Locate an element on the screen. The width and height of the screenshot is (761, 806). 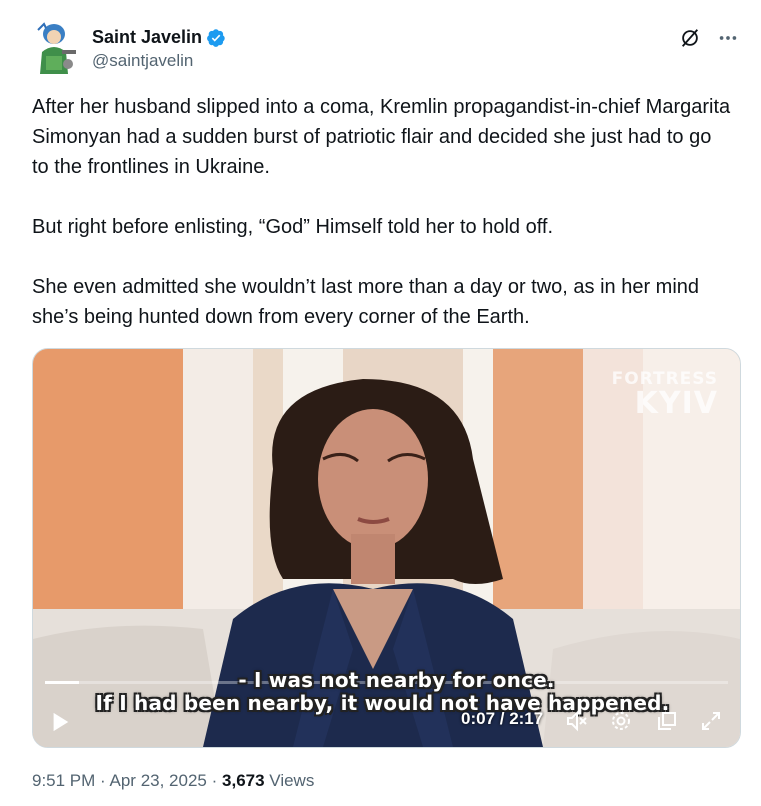
video-time: 0:07 / 2:17 is located at coordinates (502, 718).